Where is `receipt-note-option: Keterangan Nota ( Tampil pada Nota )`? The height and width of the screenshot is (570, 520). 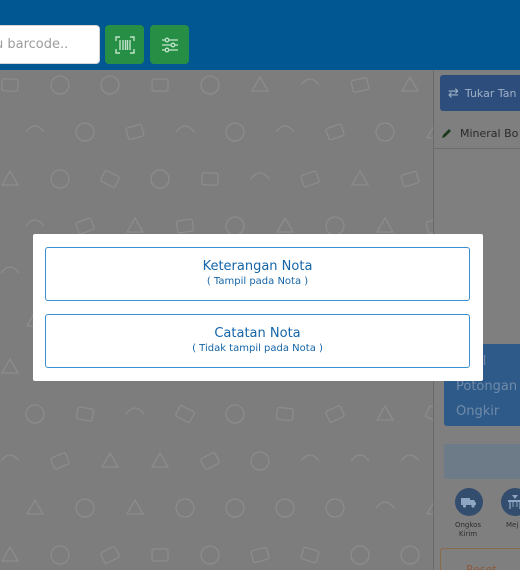
receipt-note-option: Keterangan Nota ( Tampil pada Nota ) is located at coordinates (257, 274).